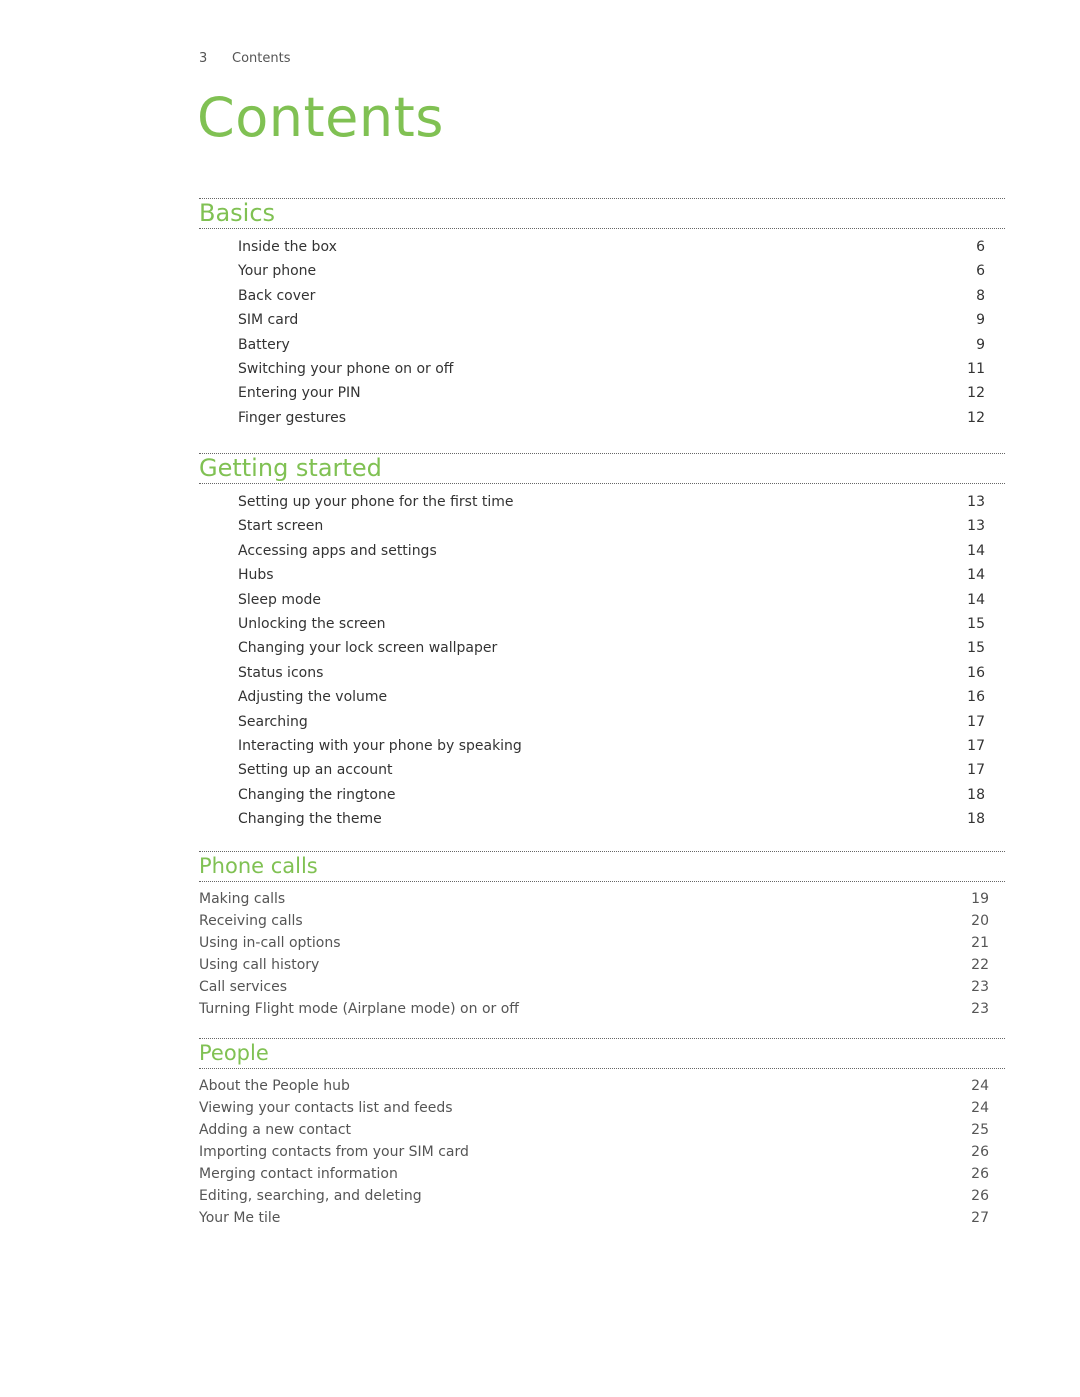  What do you see at coordinates (315, 770) in the screenshot?
I see `toc-entry-label: Setting up an account` at bounding box center [315, 770].